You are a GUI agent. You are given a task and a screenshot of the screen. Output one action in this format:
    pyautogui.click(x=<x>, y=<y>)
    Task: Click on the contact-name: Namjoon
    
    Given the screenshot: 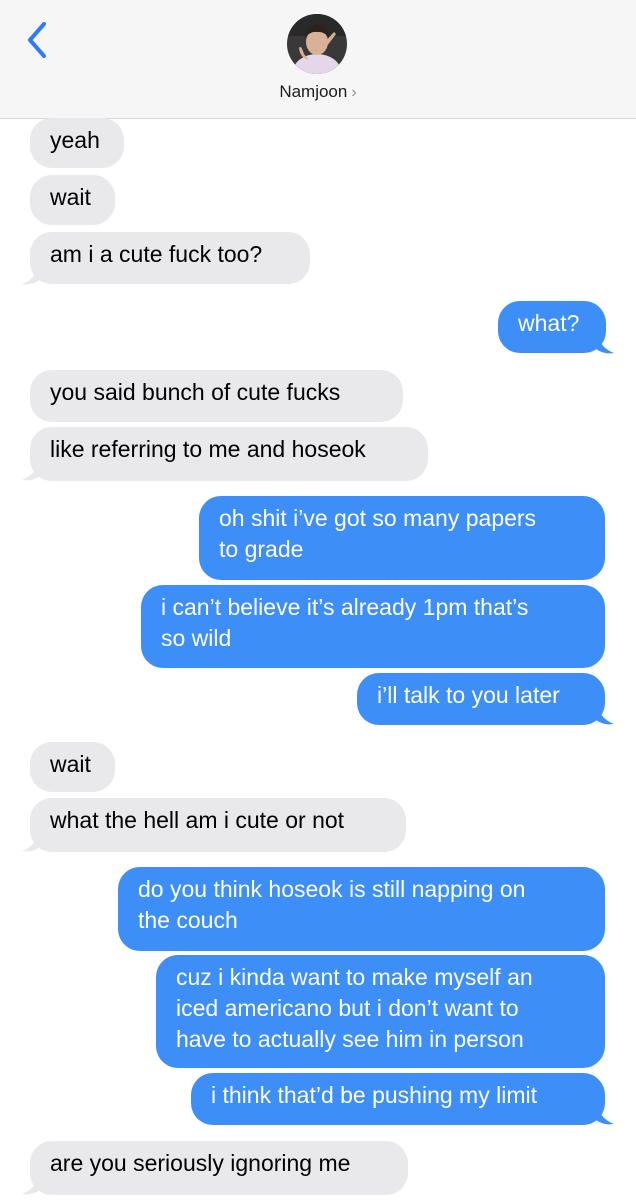 What is the action you would take?
    pyautogui.click(x=313, y=91)
    